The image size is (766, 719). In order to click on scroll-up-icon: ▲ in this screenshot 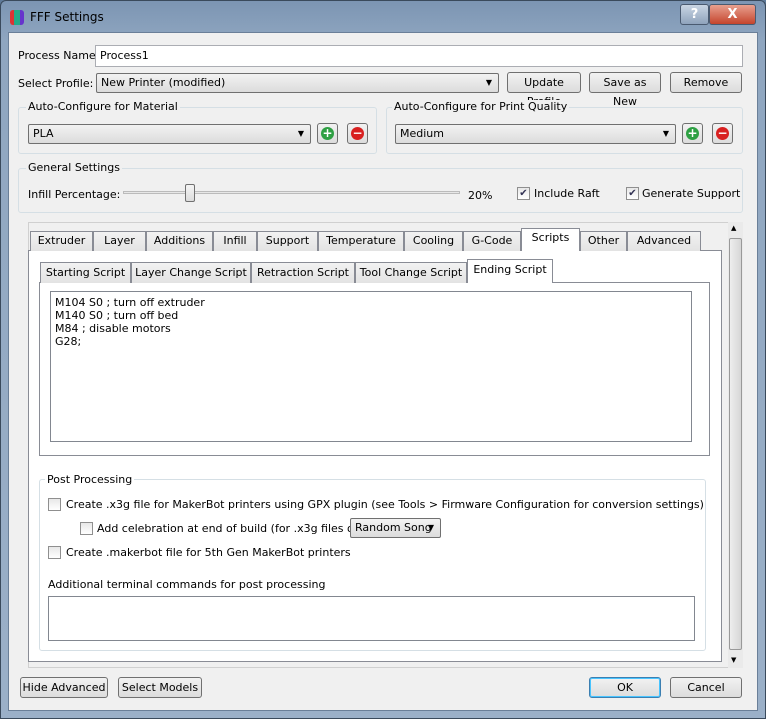, I will do `click(733, 228)`.